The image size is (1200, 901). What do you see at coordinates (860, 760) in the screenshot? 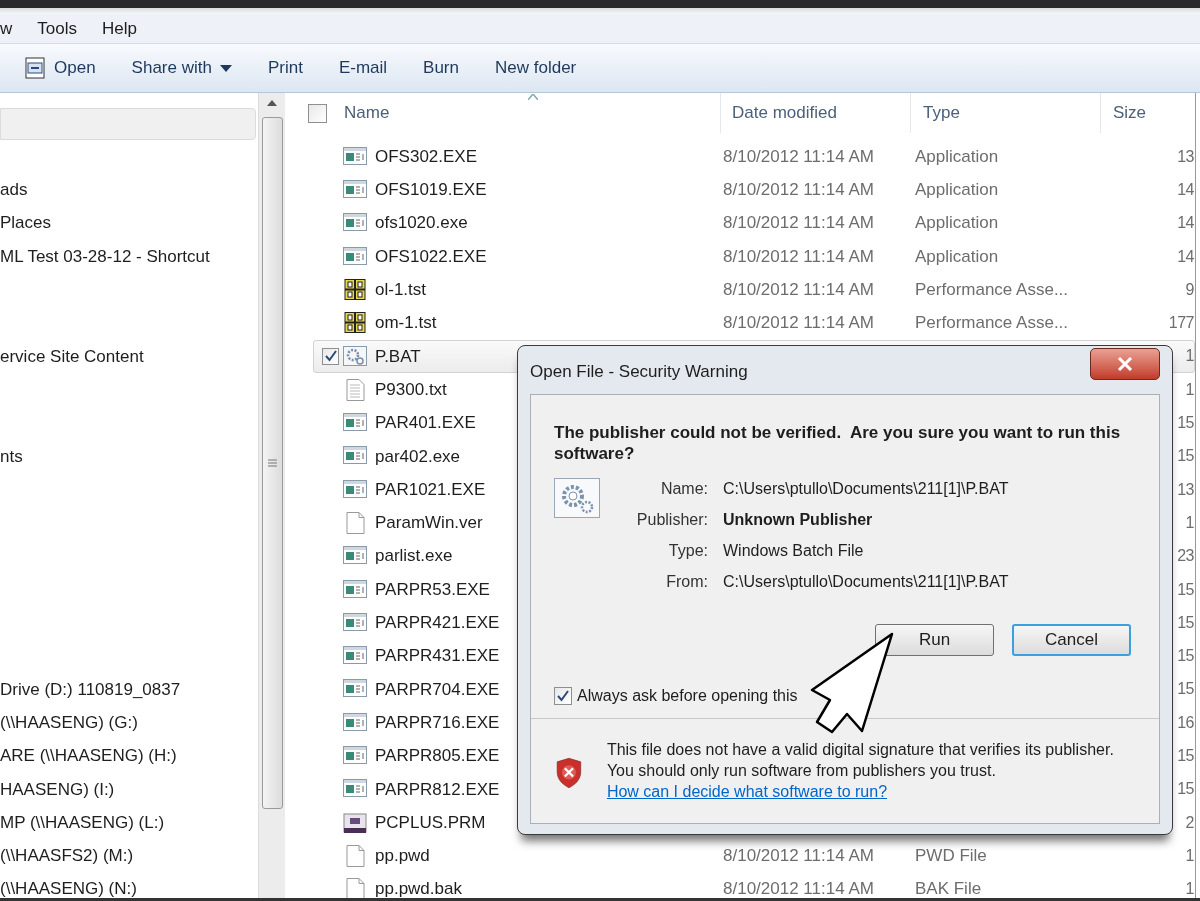
I see `warning-text: This file does not have a valid digital signature that verifies its publisher. You should only run software from publishers you trust.` at bounding box center [860, 760].